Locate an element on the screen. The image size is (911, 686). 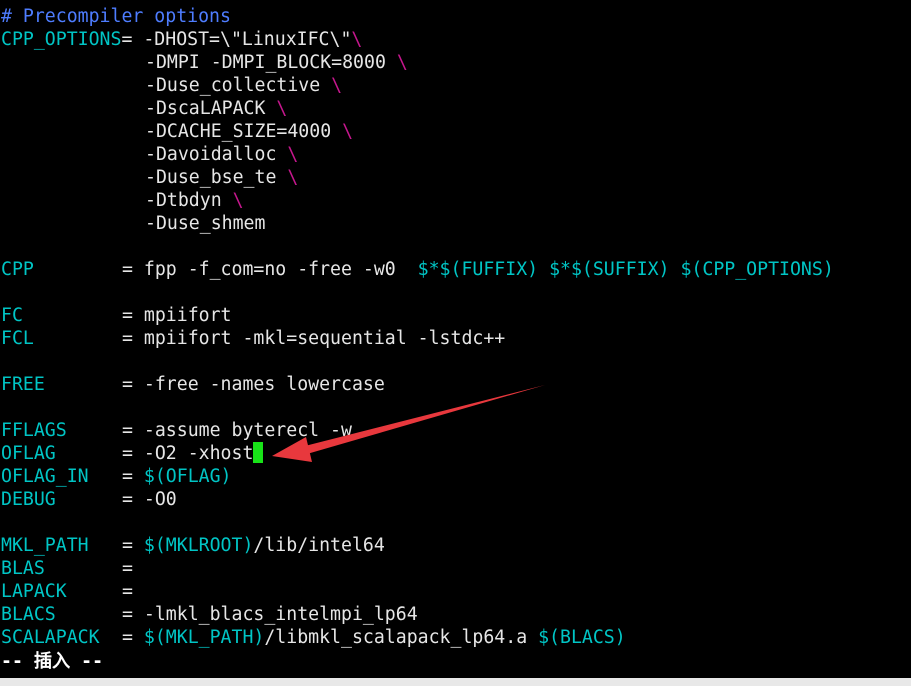
arrow-head is located at coordinates (292, 449).